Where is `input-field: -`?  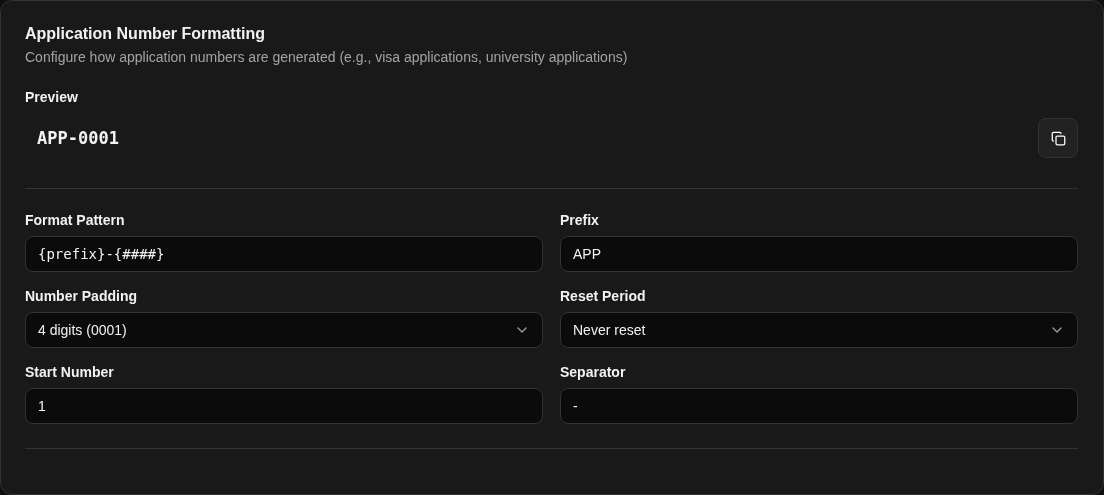
input-field: - is located at coordinates (819, 406).